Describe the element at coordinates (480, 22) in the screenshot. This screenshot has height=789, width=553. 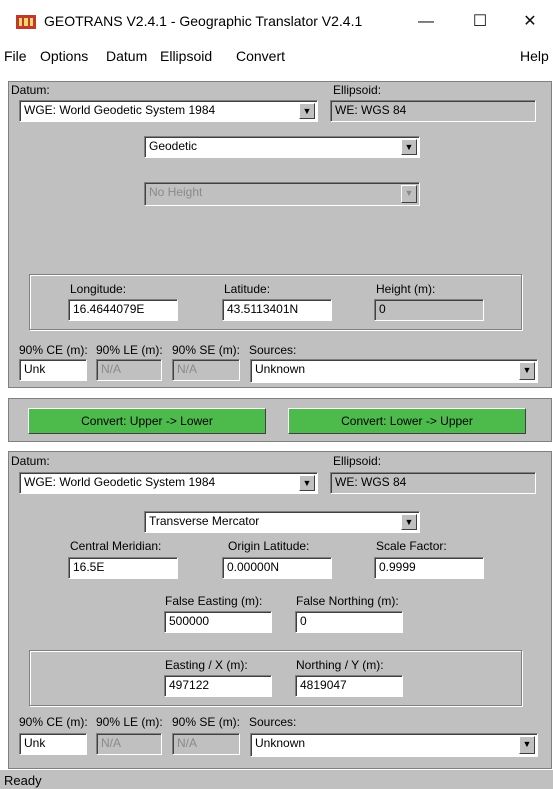
I see `maximize-button: ☐` at that location.